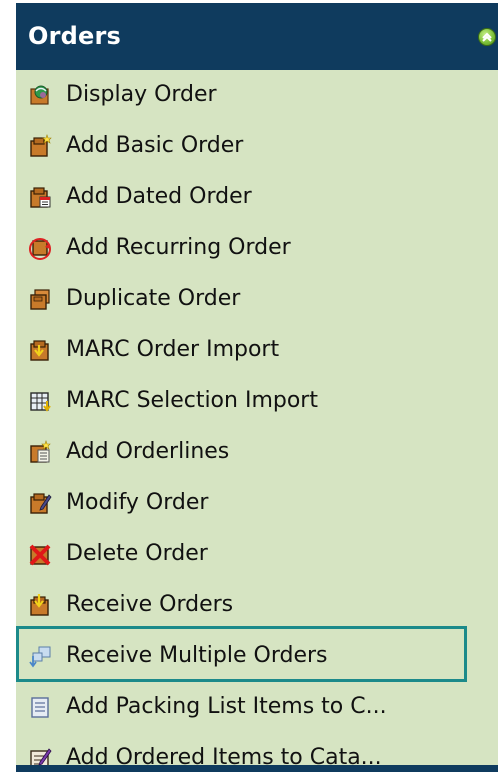 This screenshot has height=784, width=498. Describe the element at coordinates (257, 146) in the screenshot. I see `menu-item-add-basic-order: Add Basic Order` at that location.